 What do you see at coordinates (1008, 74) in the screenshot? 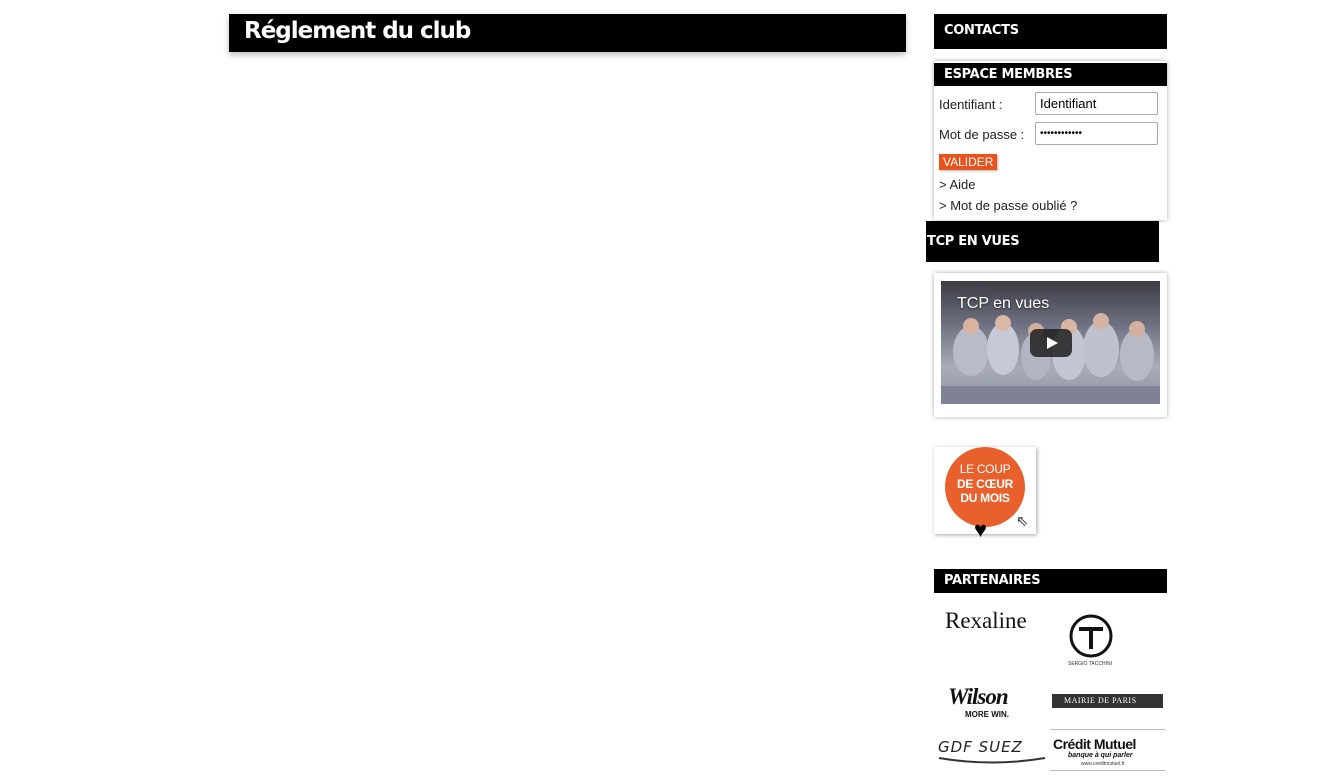
I see `members-title: ESPACE MEMBRES` at bounding box center [1008, 74].